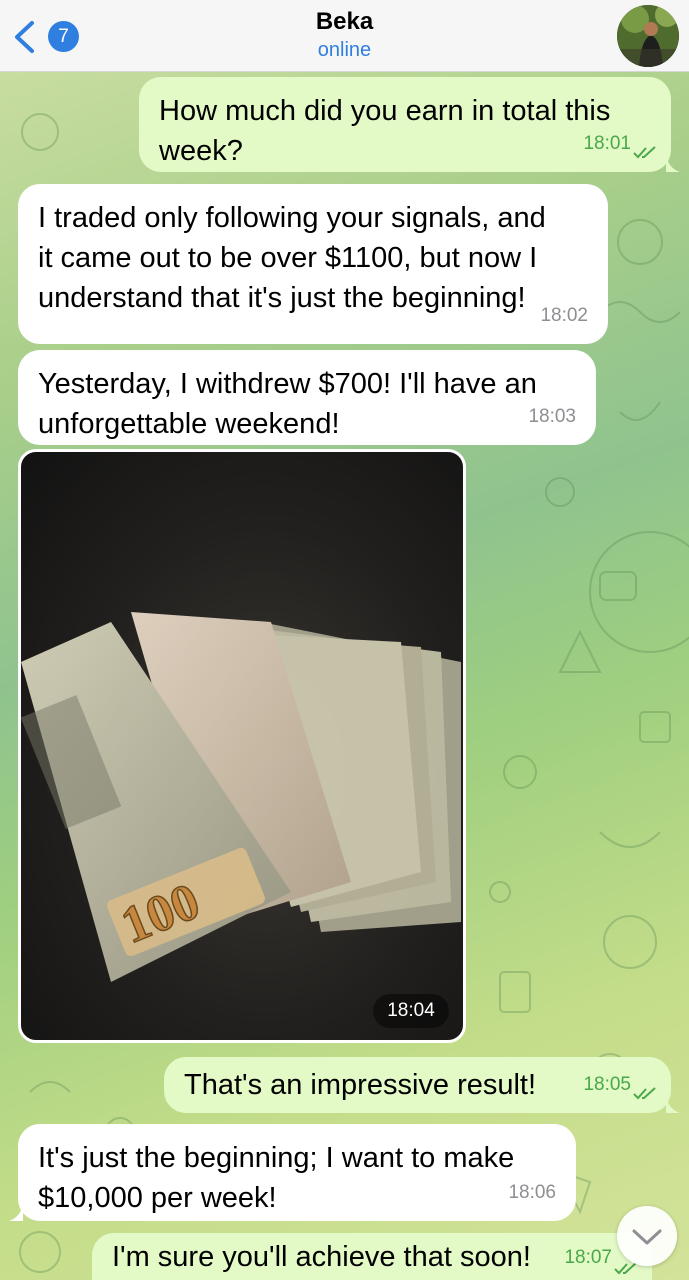 This screenshot has height=1280, width=689. Describe the element at coordinates (321, 1257) in the screenshot. I see `message-text-line: I'm sure you'll achieve that soon!` at that location.